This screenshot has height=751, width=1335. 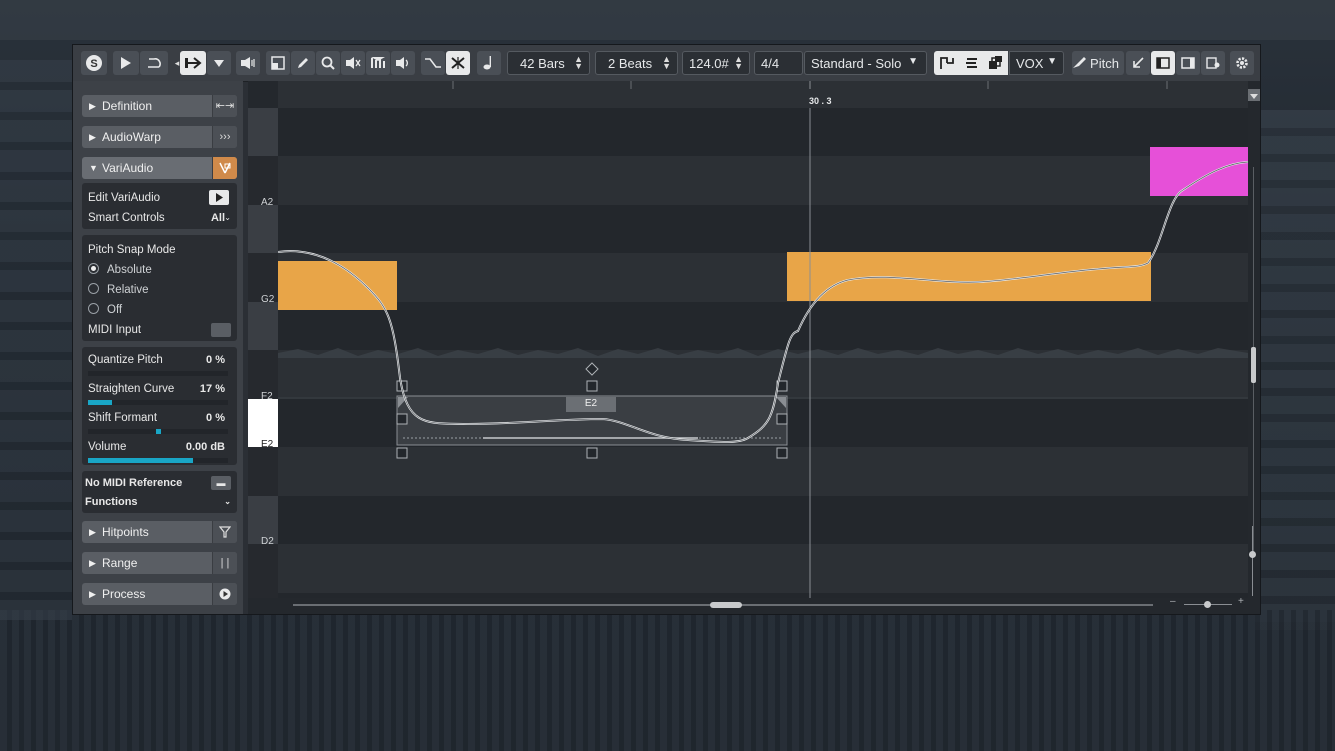 I want to click on solo-editor-button: S, so click(x=94, y=63).